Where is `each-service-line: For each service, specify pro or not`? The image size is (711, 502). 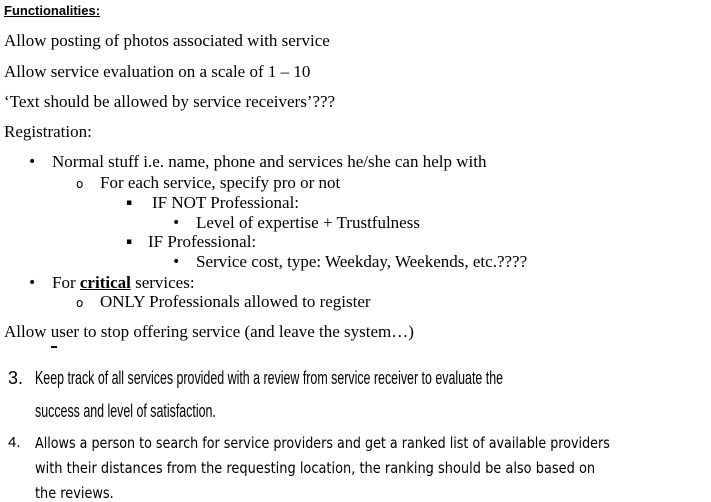 each-service-line: For each service, specify pro or not is located at coordinates (220, 182).